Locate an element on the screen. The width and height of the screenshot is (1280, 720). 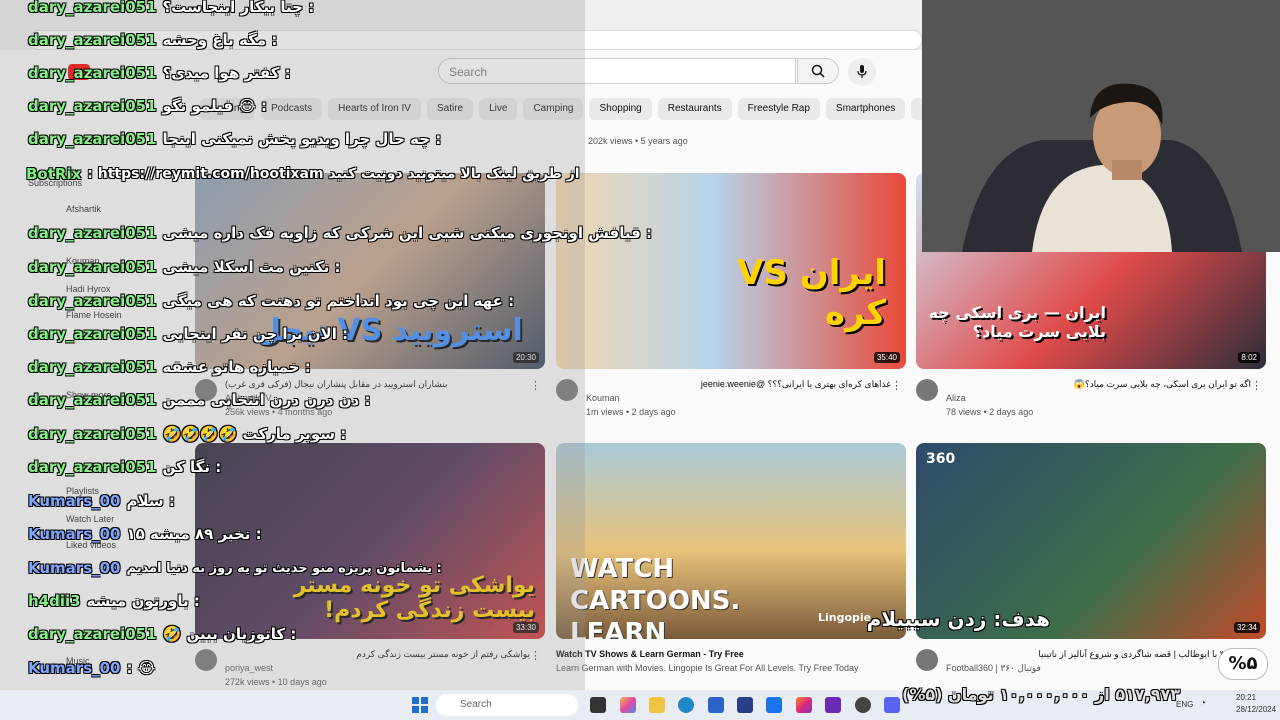
chat-text: : الان برا چن نفر اینجایی is located at coordinates (255, 334).